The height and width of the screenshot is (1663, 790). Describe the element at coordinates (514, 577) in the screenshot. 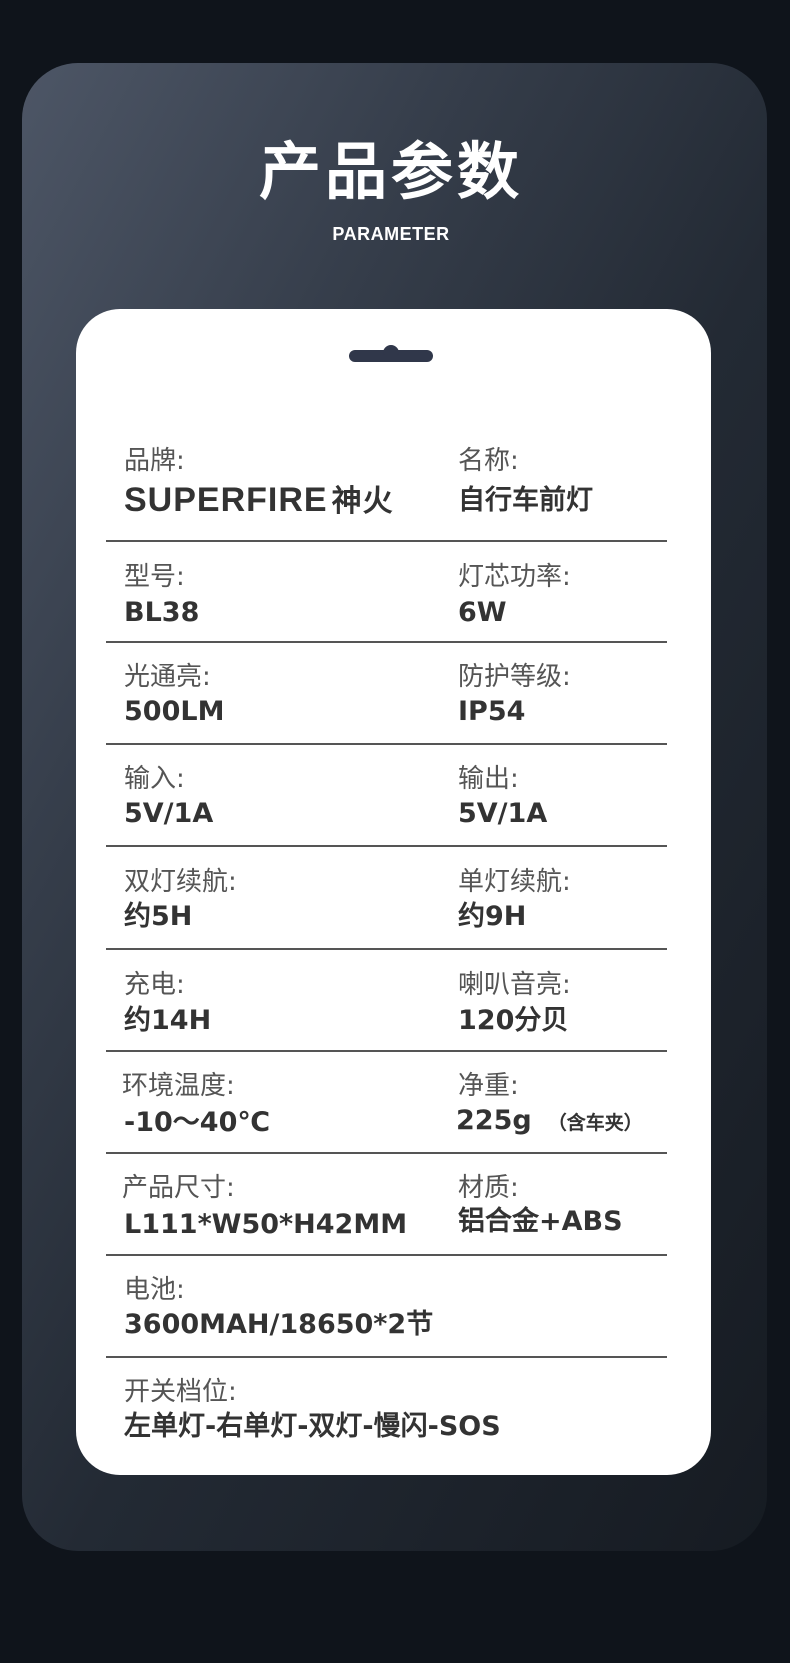

I see `power-label: 灯芯功率:` at that location.